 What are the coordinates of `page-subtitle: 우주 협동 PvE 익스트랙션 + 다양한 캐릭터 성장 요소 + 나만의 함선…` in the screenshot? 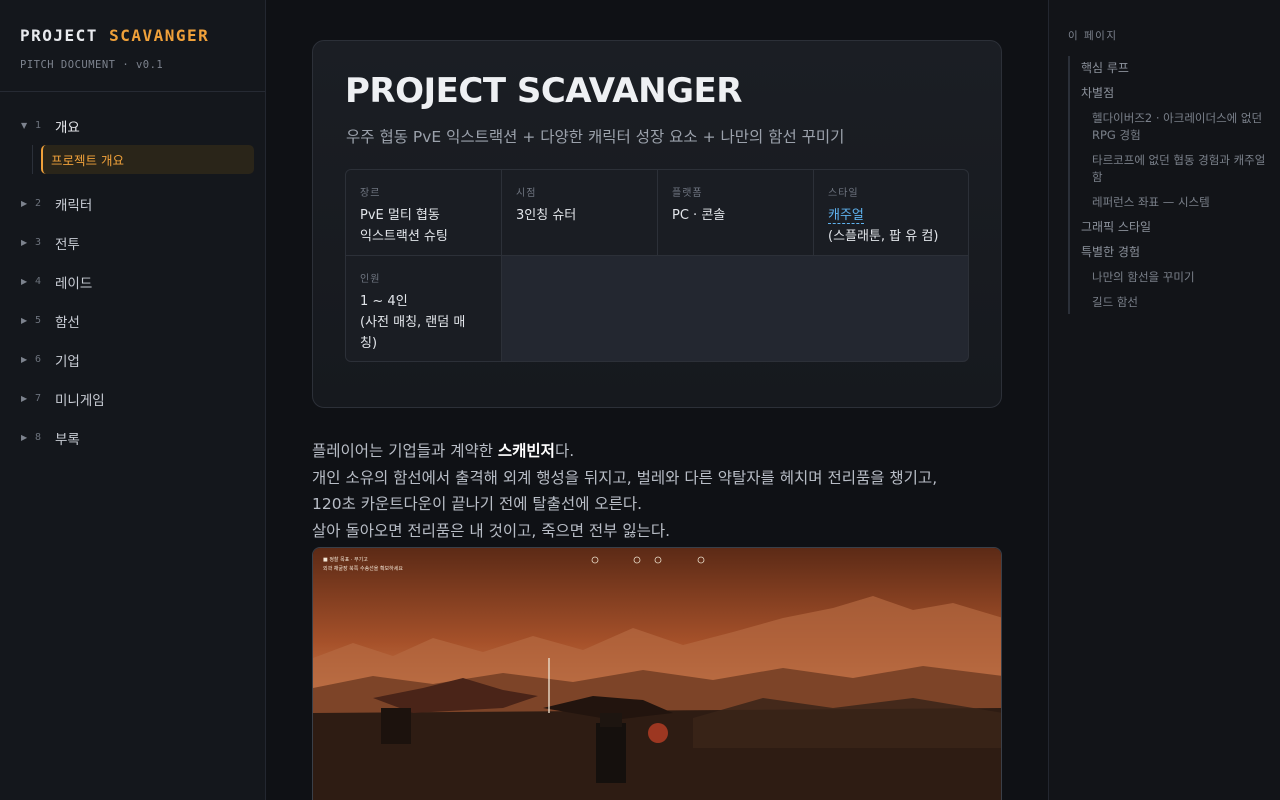 It's located at (595, 137).